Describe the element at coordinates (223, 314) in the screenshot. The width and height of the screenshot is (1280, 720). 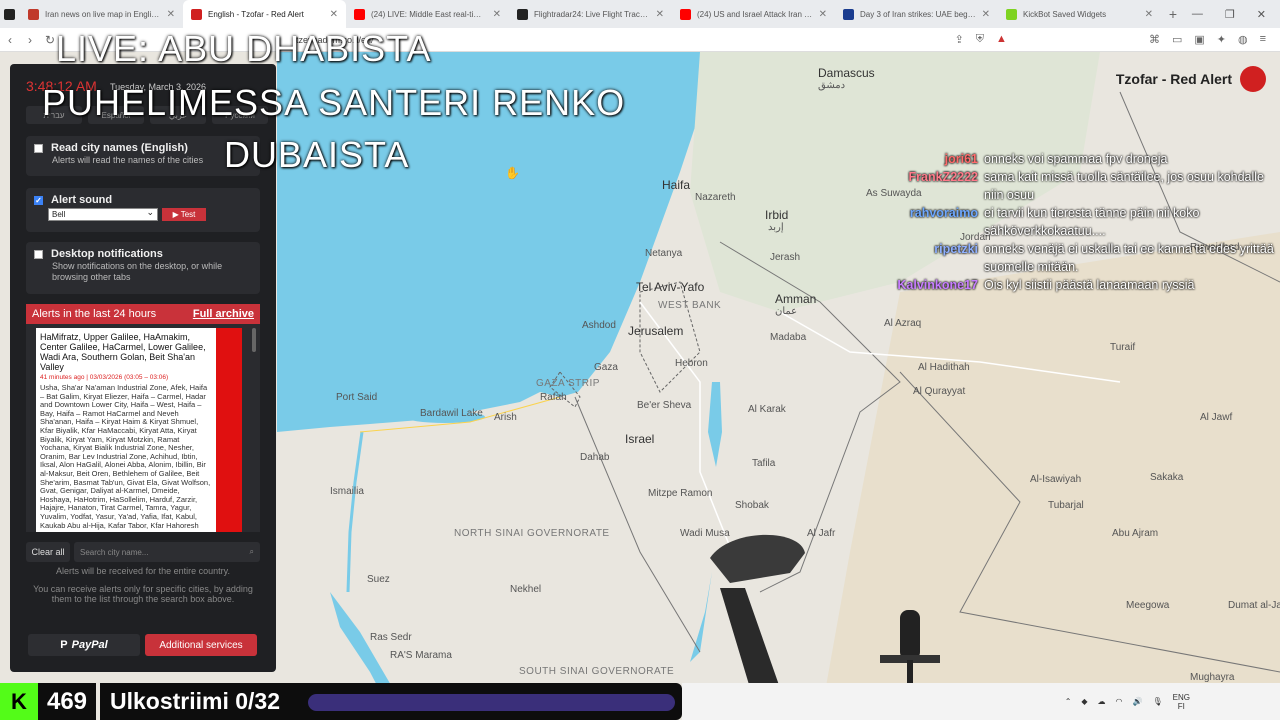
I see `full-archive-link: Full archive` at that location.